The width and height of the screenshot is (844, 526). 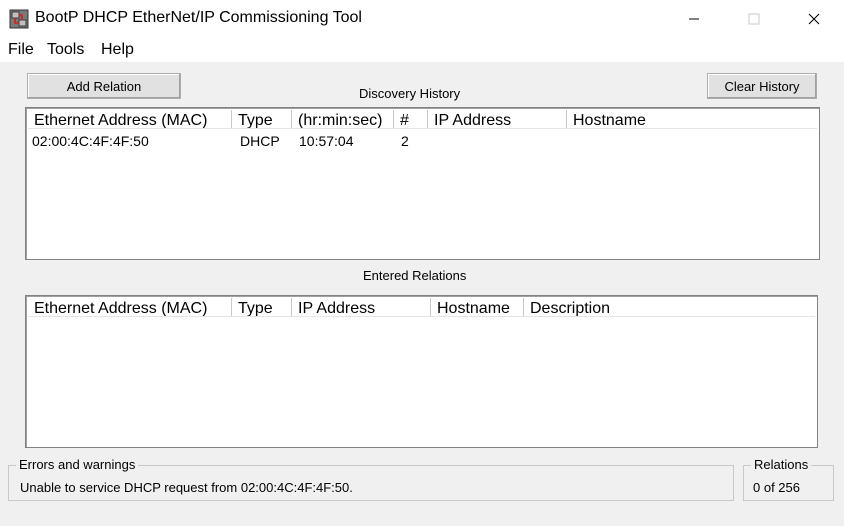 I want to click on app-network-icon, so click(x=19, y=19).